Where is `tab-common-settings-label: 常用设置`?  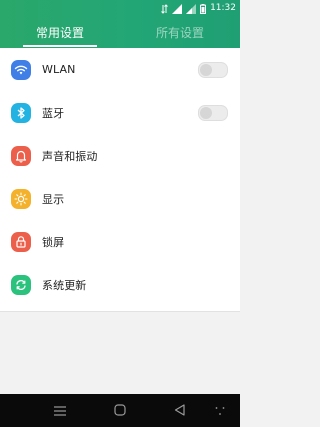 tab-common-settings-label: 常用设置 is located at coordinates (59, 32).